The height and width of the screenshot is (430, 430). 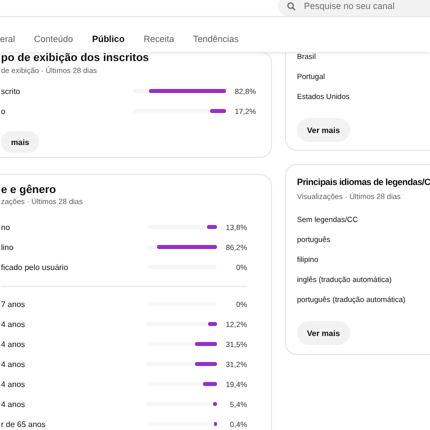 I want to click on row-label: scrito, so click(x=11, y=91).